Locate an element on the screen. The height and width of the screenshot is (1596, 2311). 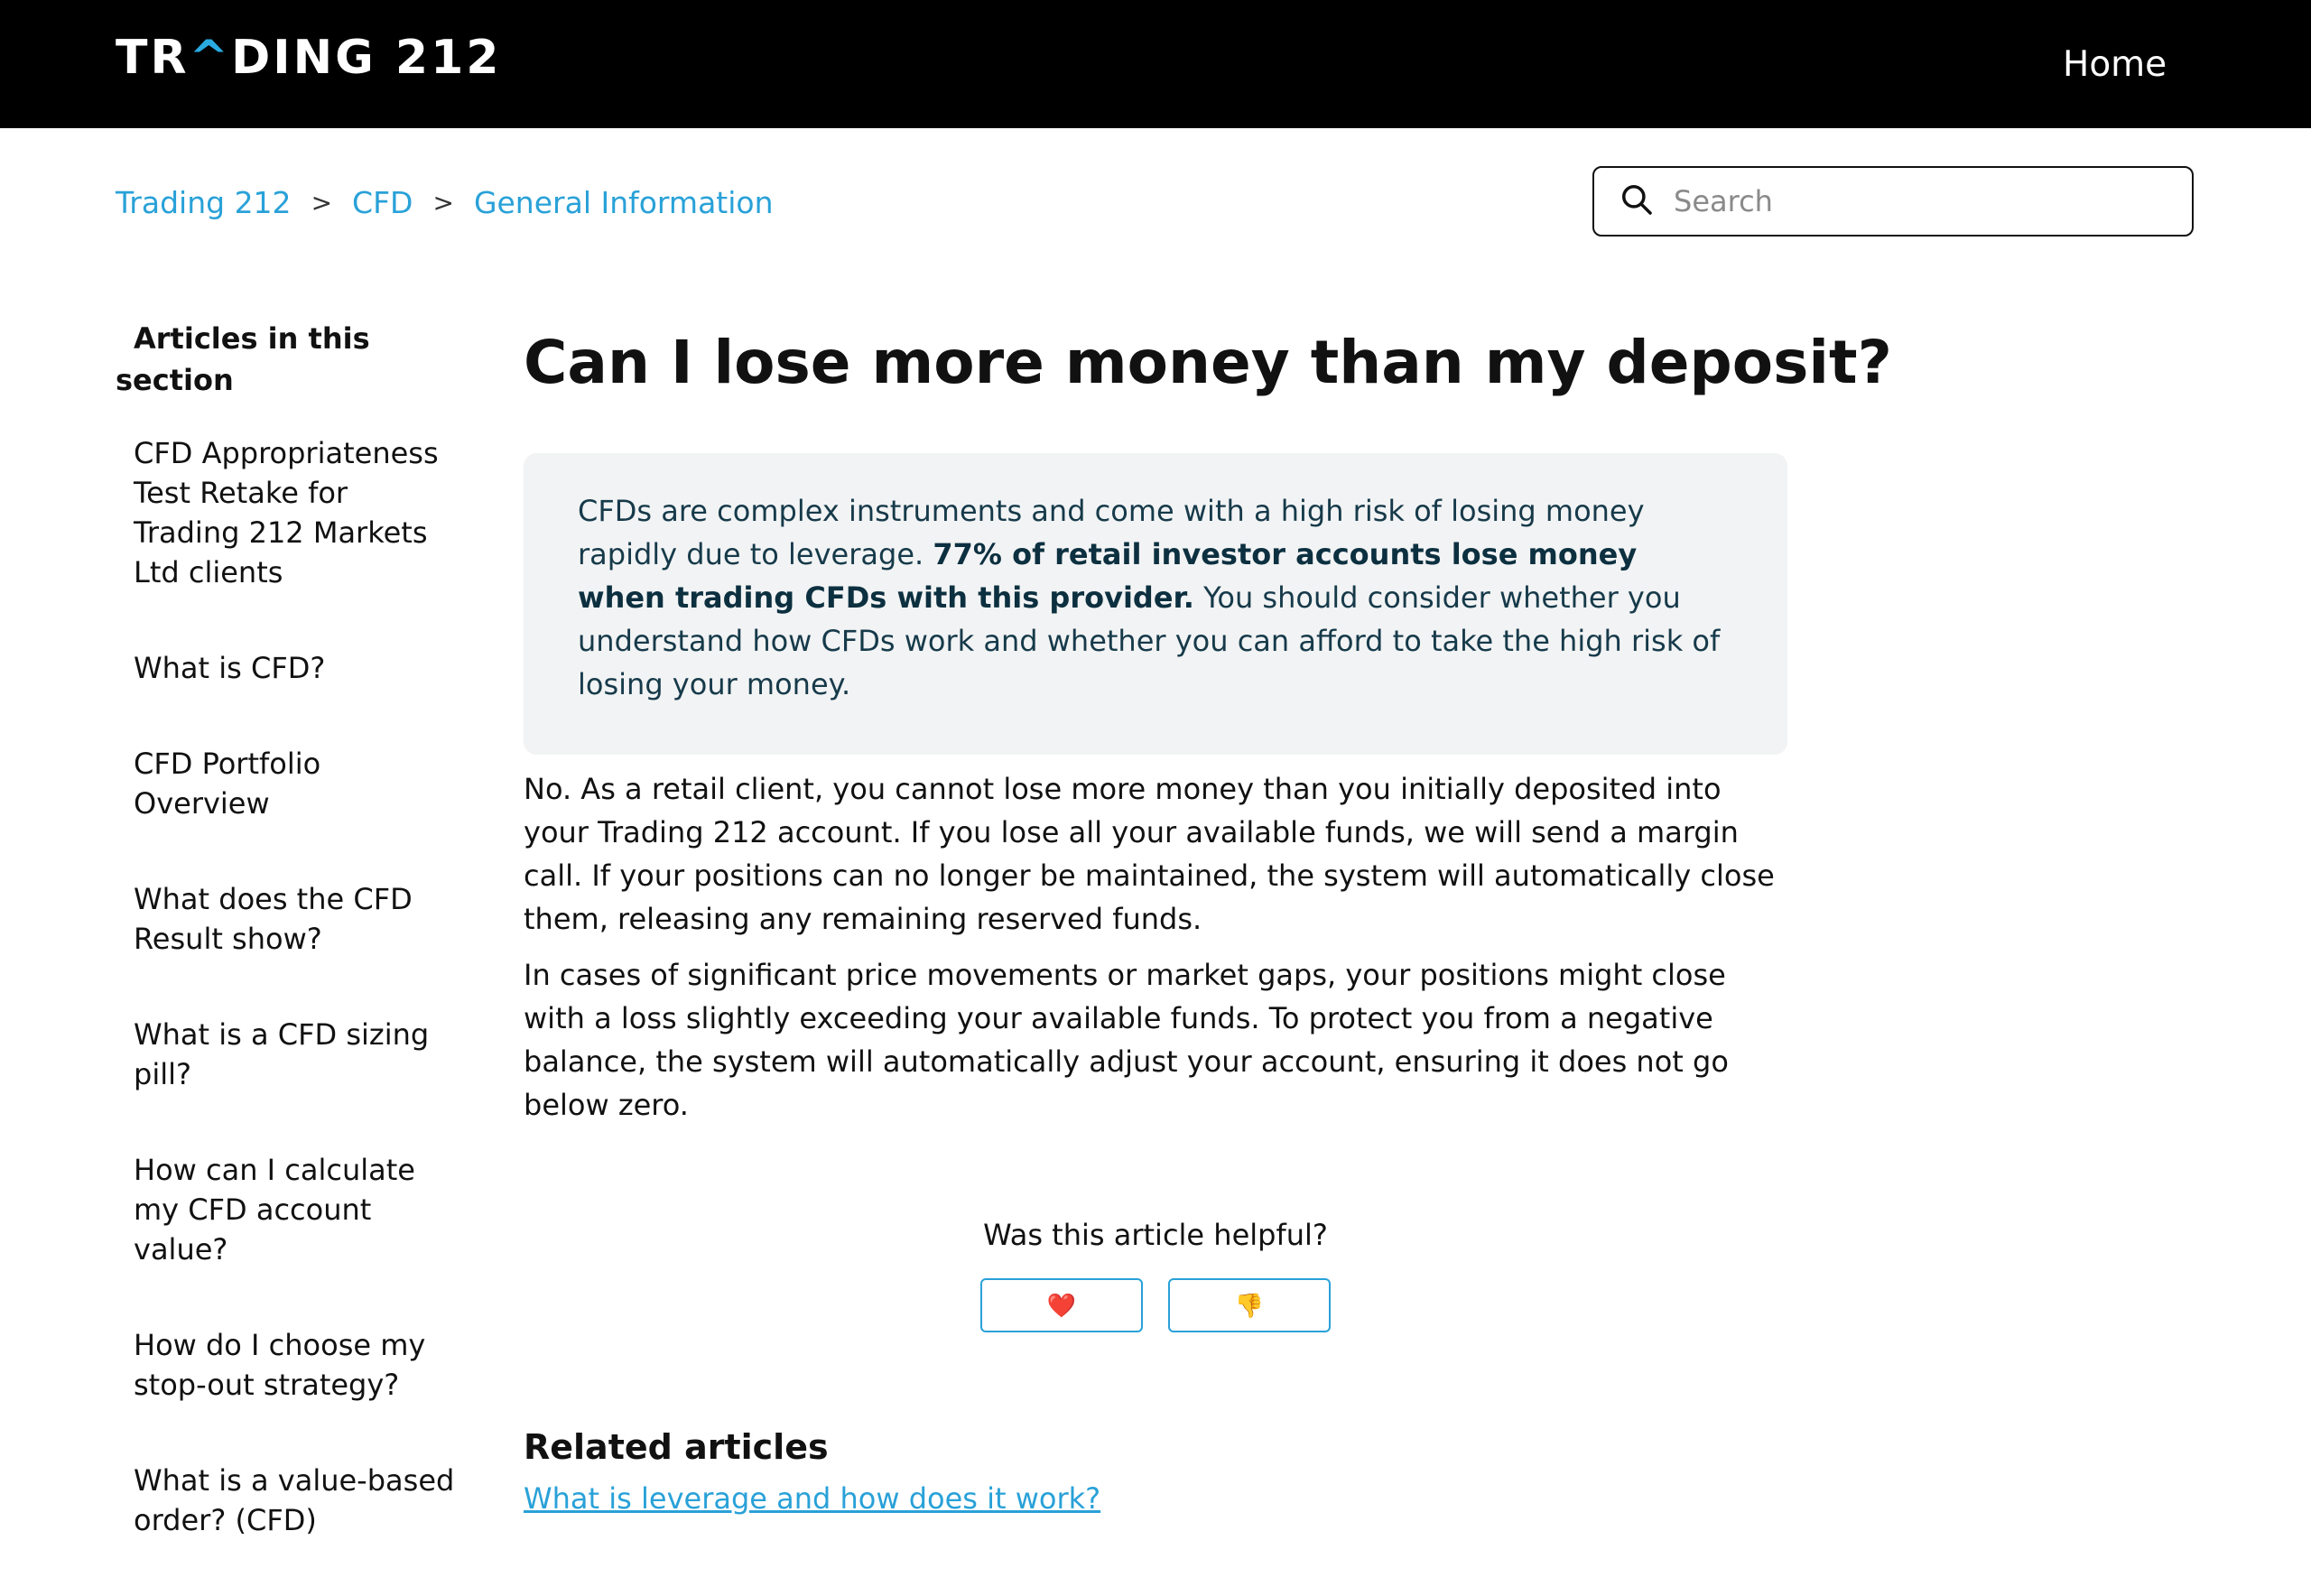
breadcrumb-item-general-information: General Information is located at coordinates (624, 203).